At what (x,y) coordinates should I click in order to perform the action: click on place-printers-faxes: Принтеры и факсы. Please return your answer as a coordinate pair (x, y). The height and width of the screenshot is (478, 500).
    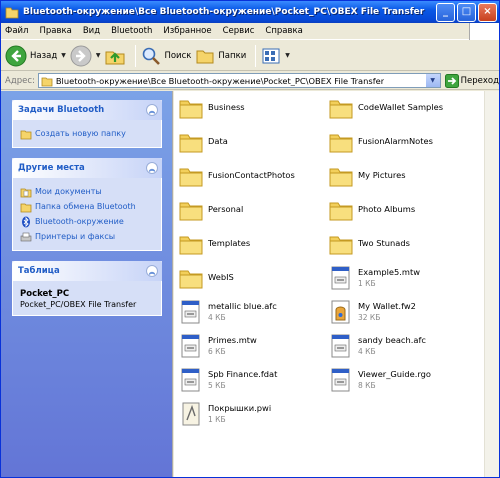
    Looking at the image, I should click on (87, 236).